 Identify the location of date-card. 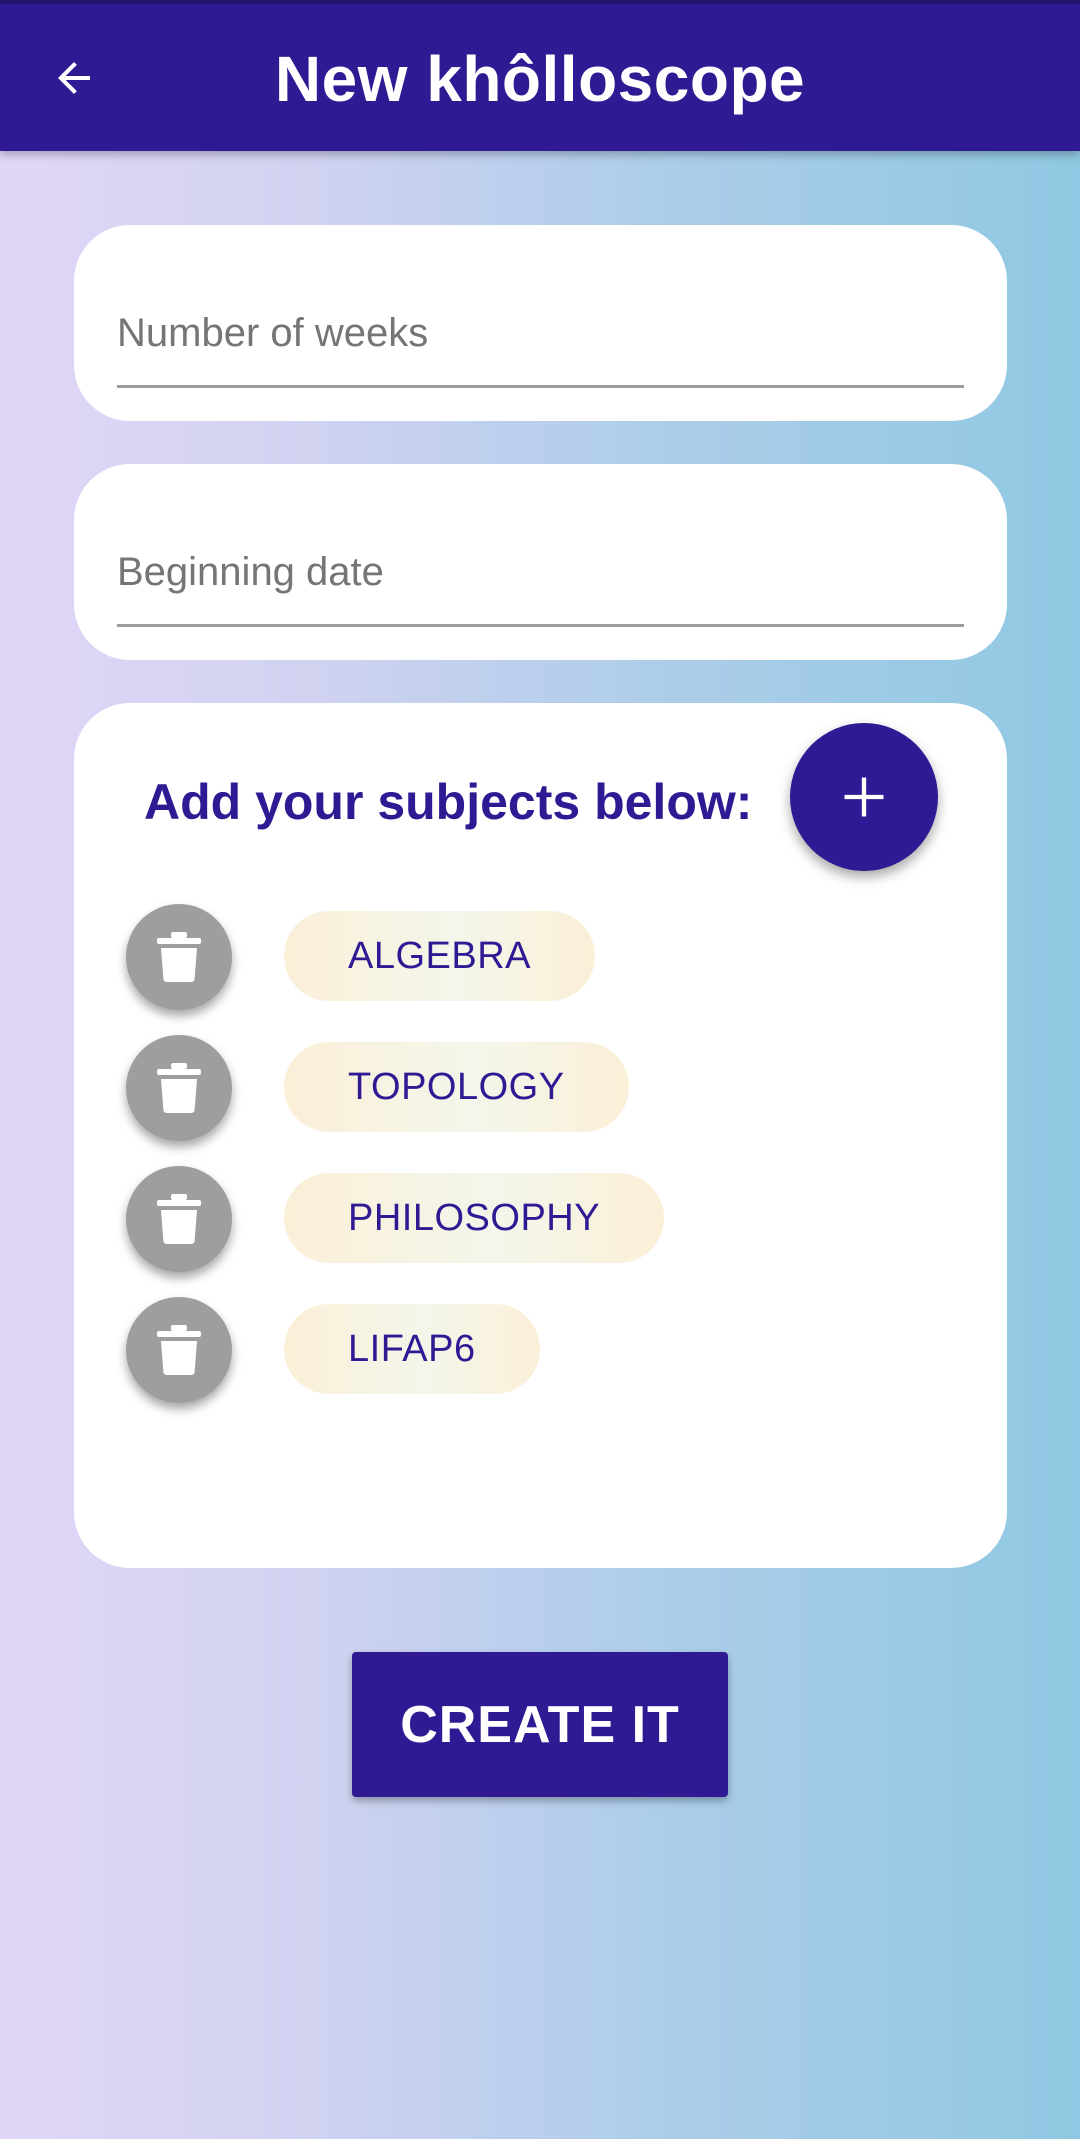
(540, 562).